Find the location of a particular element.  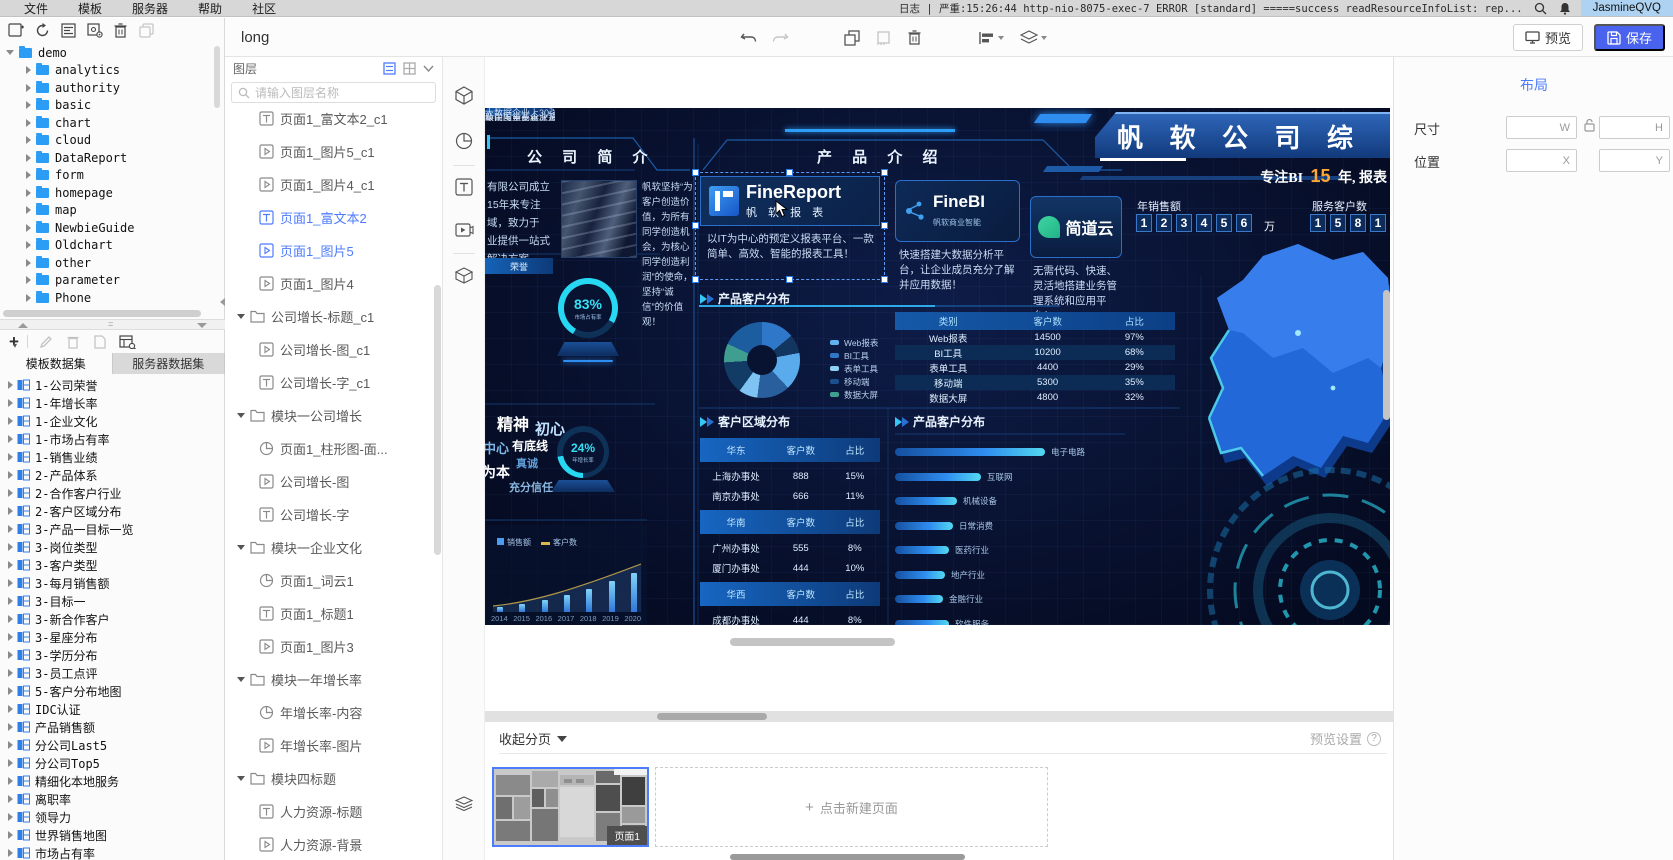

refresh-icon is located at coordinates (42, 30).